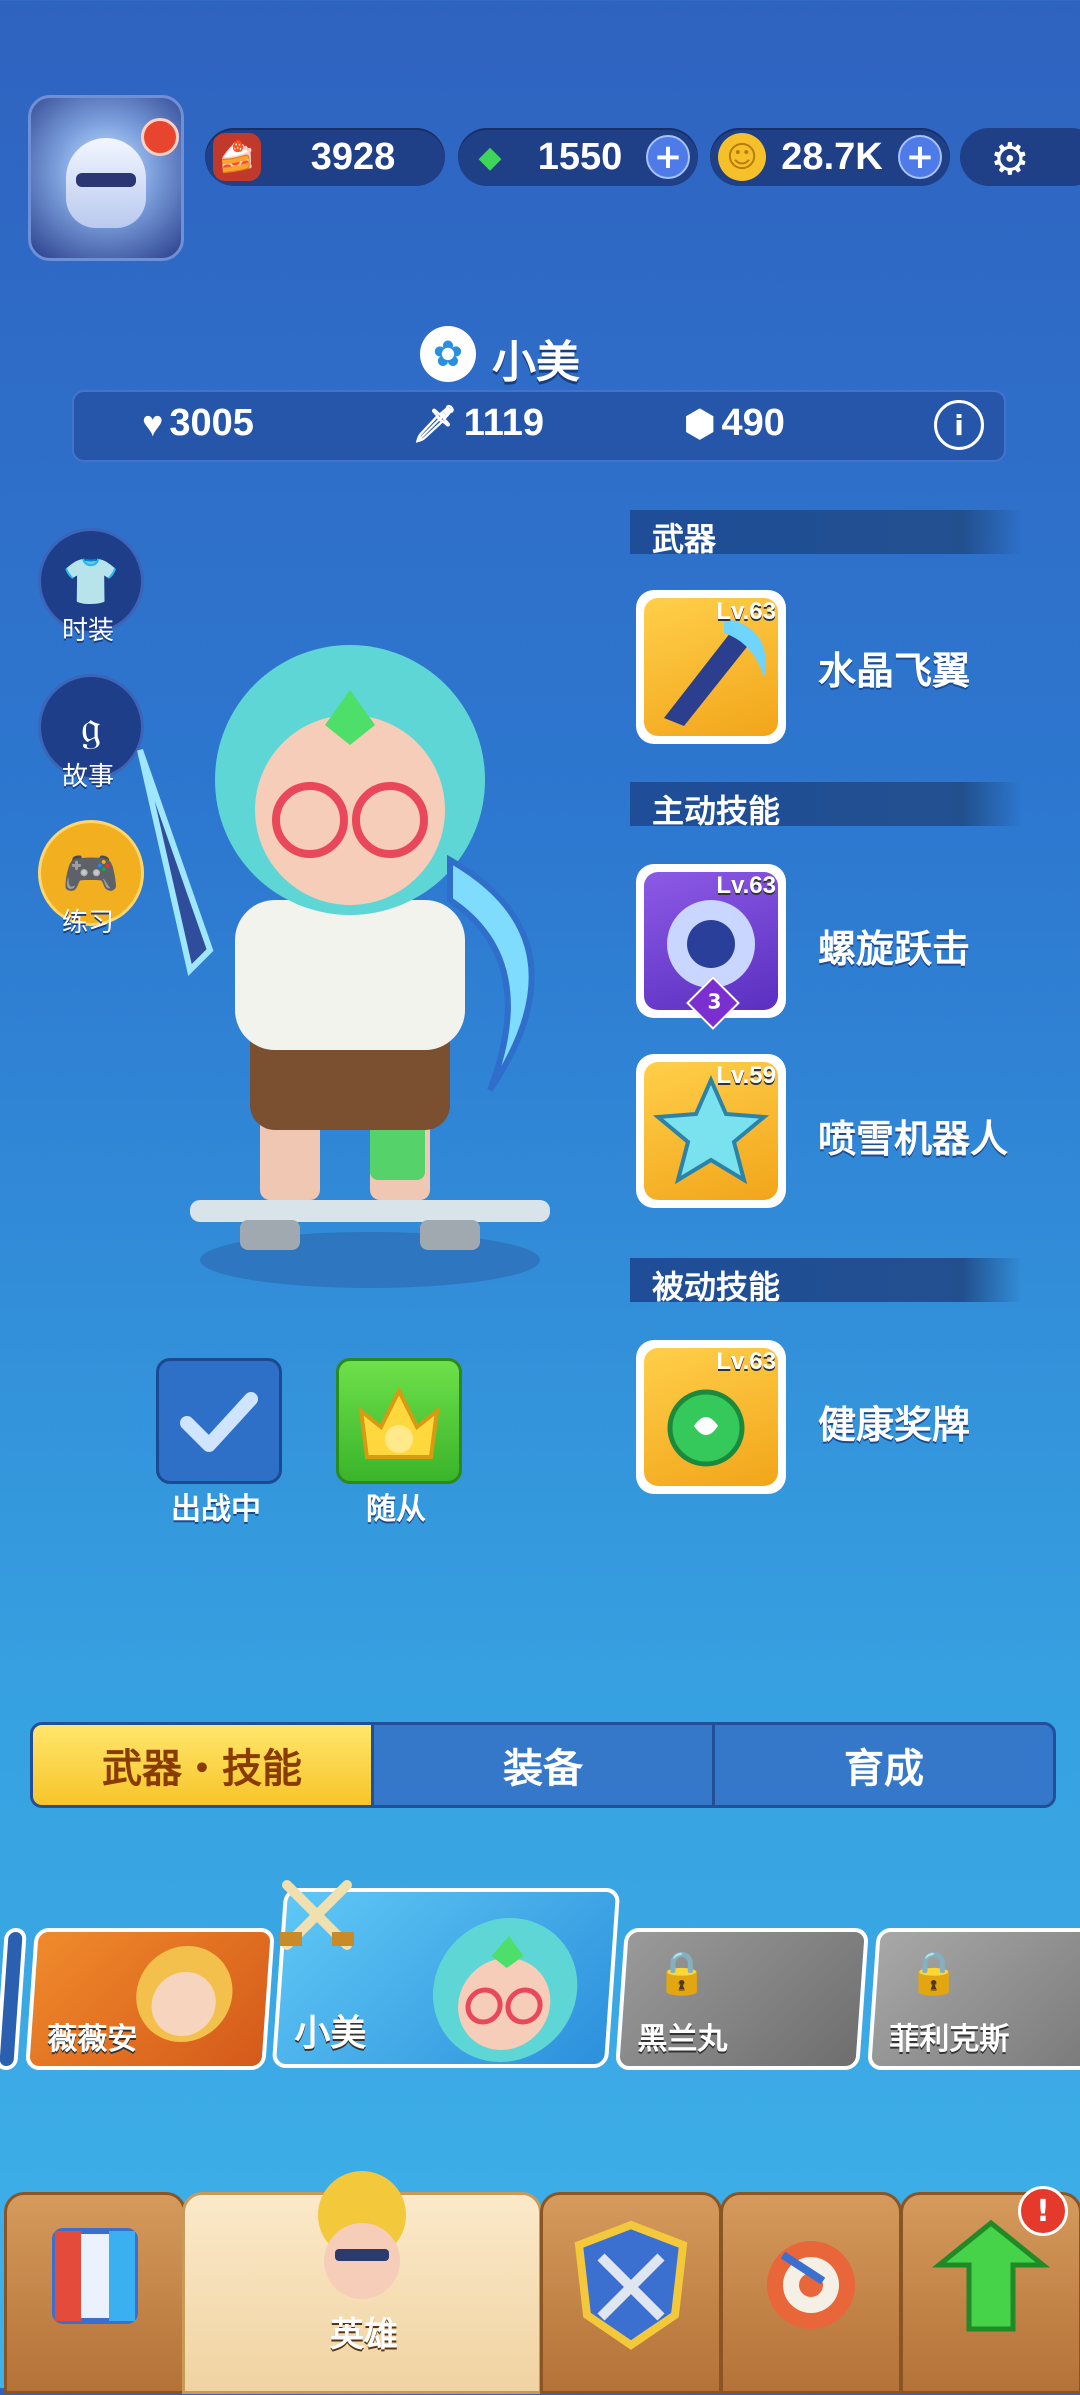  Describe the element at coordinates (894, 1425) in the screenshot. I see `passive-skill-name: 健康奖牌` at that location.